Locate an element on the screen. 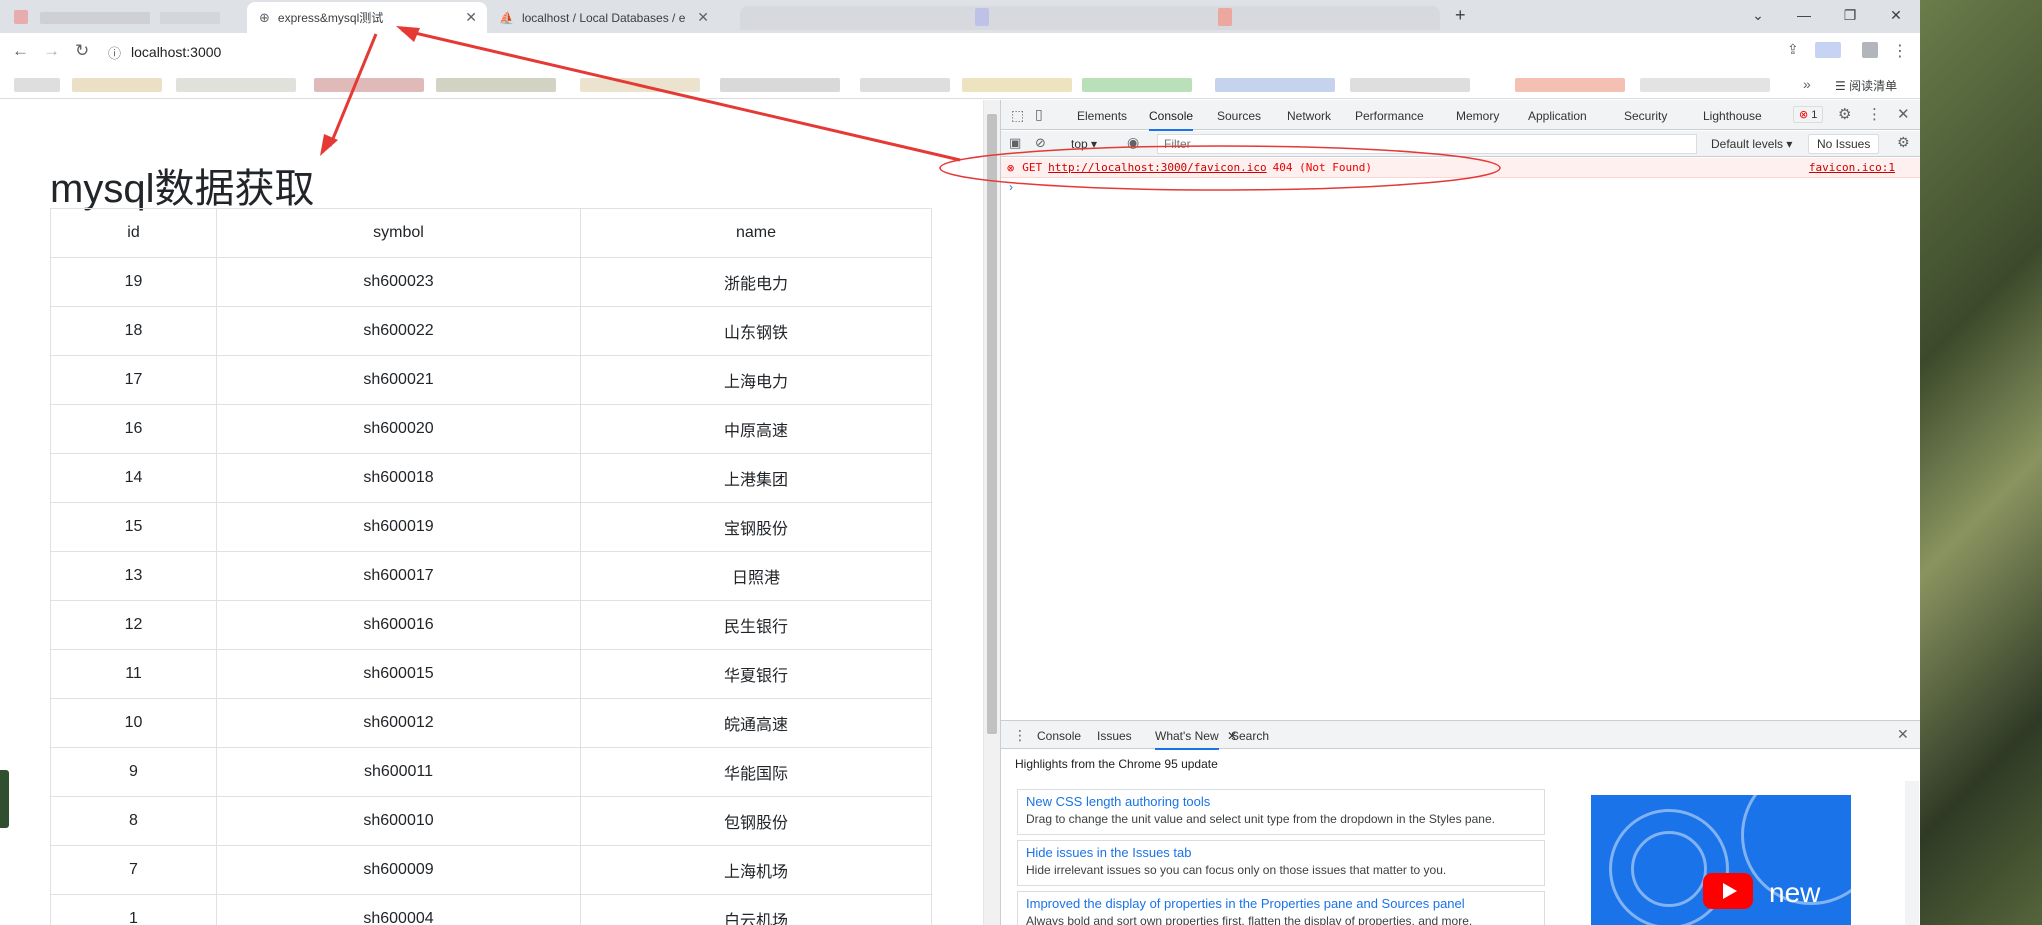 The width and height of the screenshot is (2042, 925). news-title: New CSS length authoring tools is located at coordinates (1281, 801).